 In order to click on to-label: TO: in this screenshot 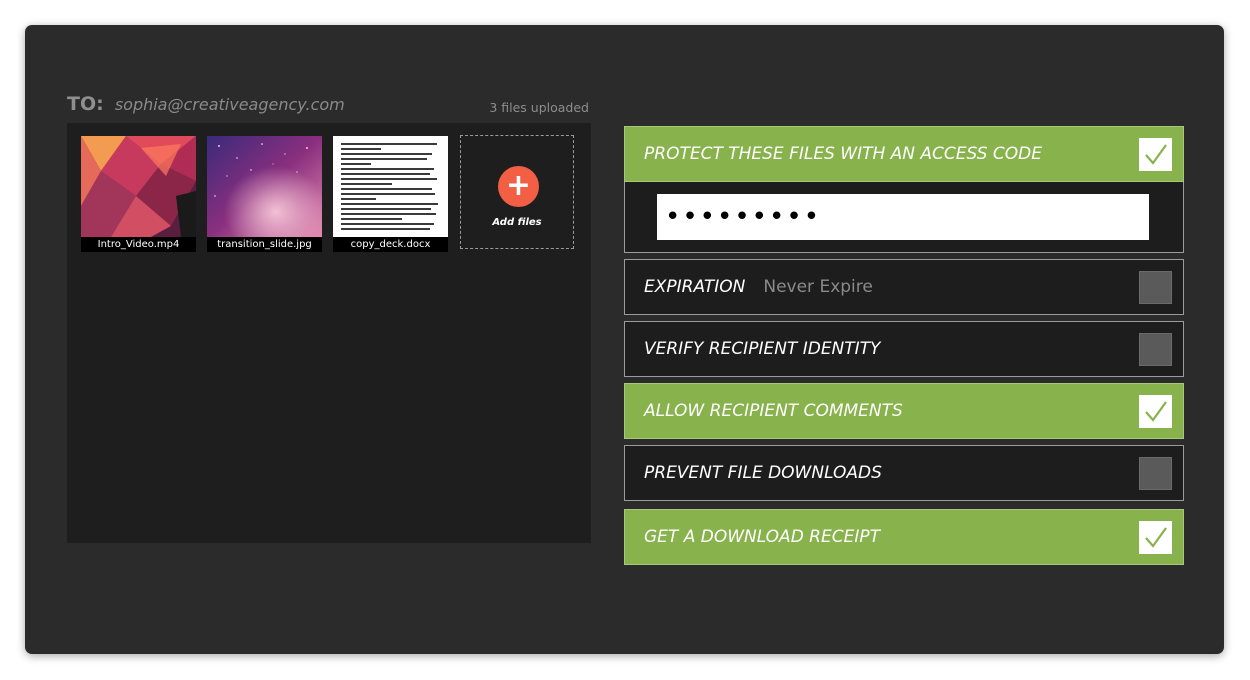, I will do `click(85, 104)`.